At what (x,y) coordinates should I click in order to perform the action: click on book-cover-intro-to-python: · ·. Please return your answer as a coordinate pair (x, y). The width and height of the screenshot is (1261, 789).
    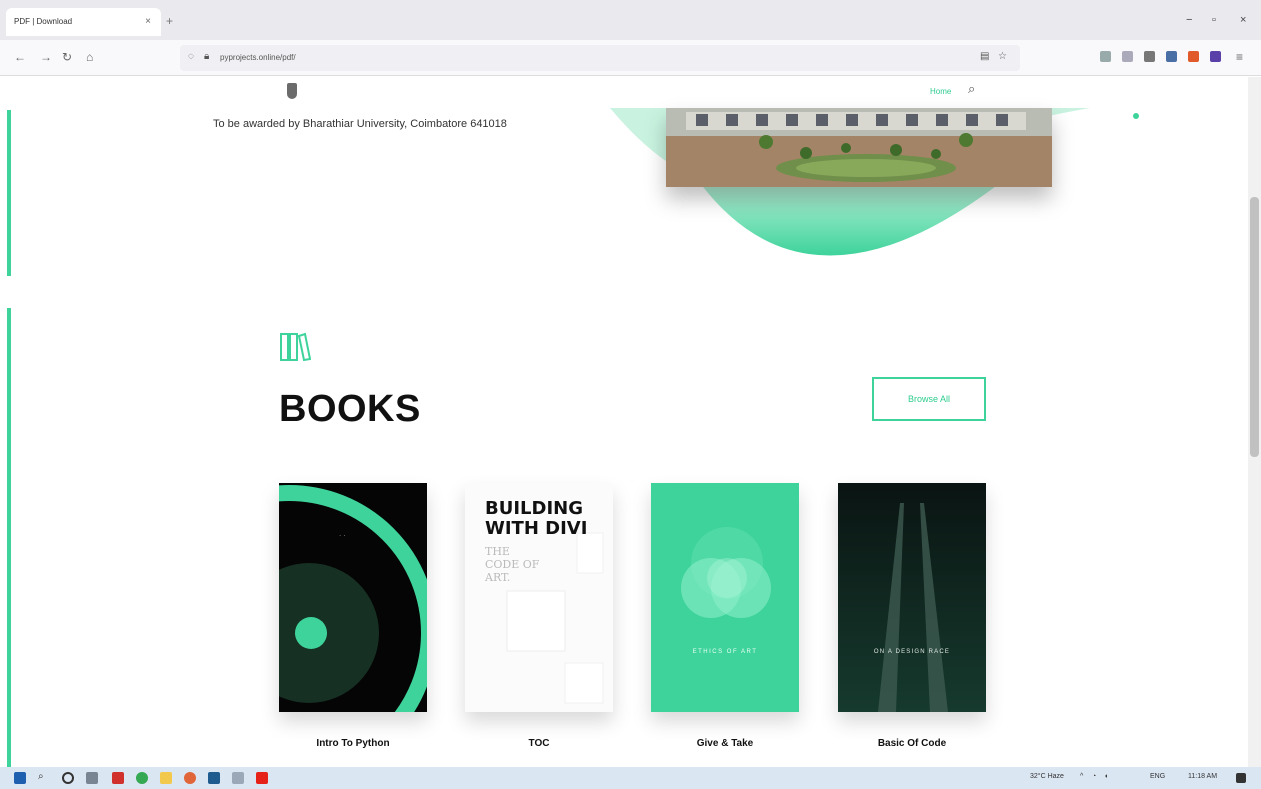
    Looking at the image, I should click on (353, 597).